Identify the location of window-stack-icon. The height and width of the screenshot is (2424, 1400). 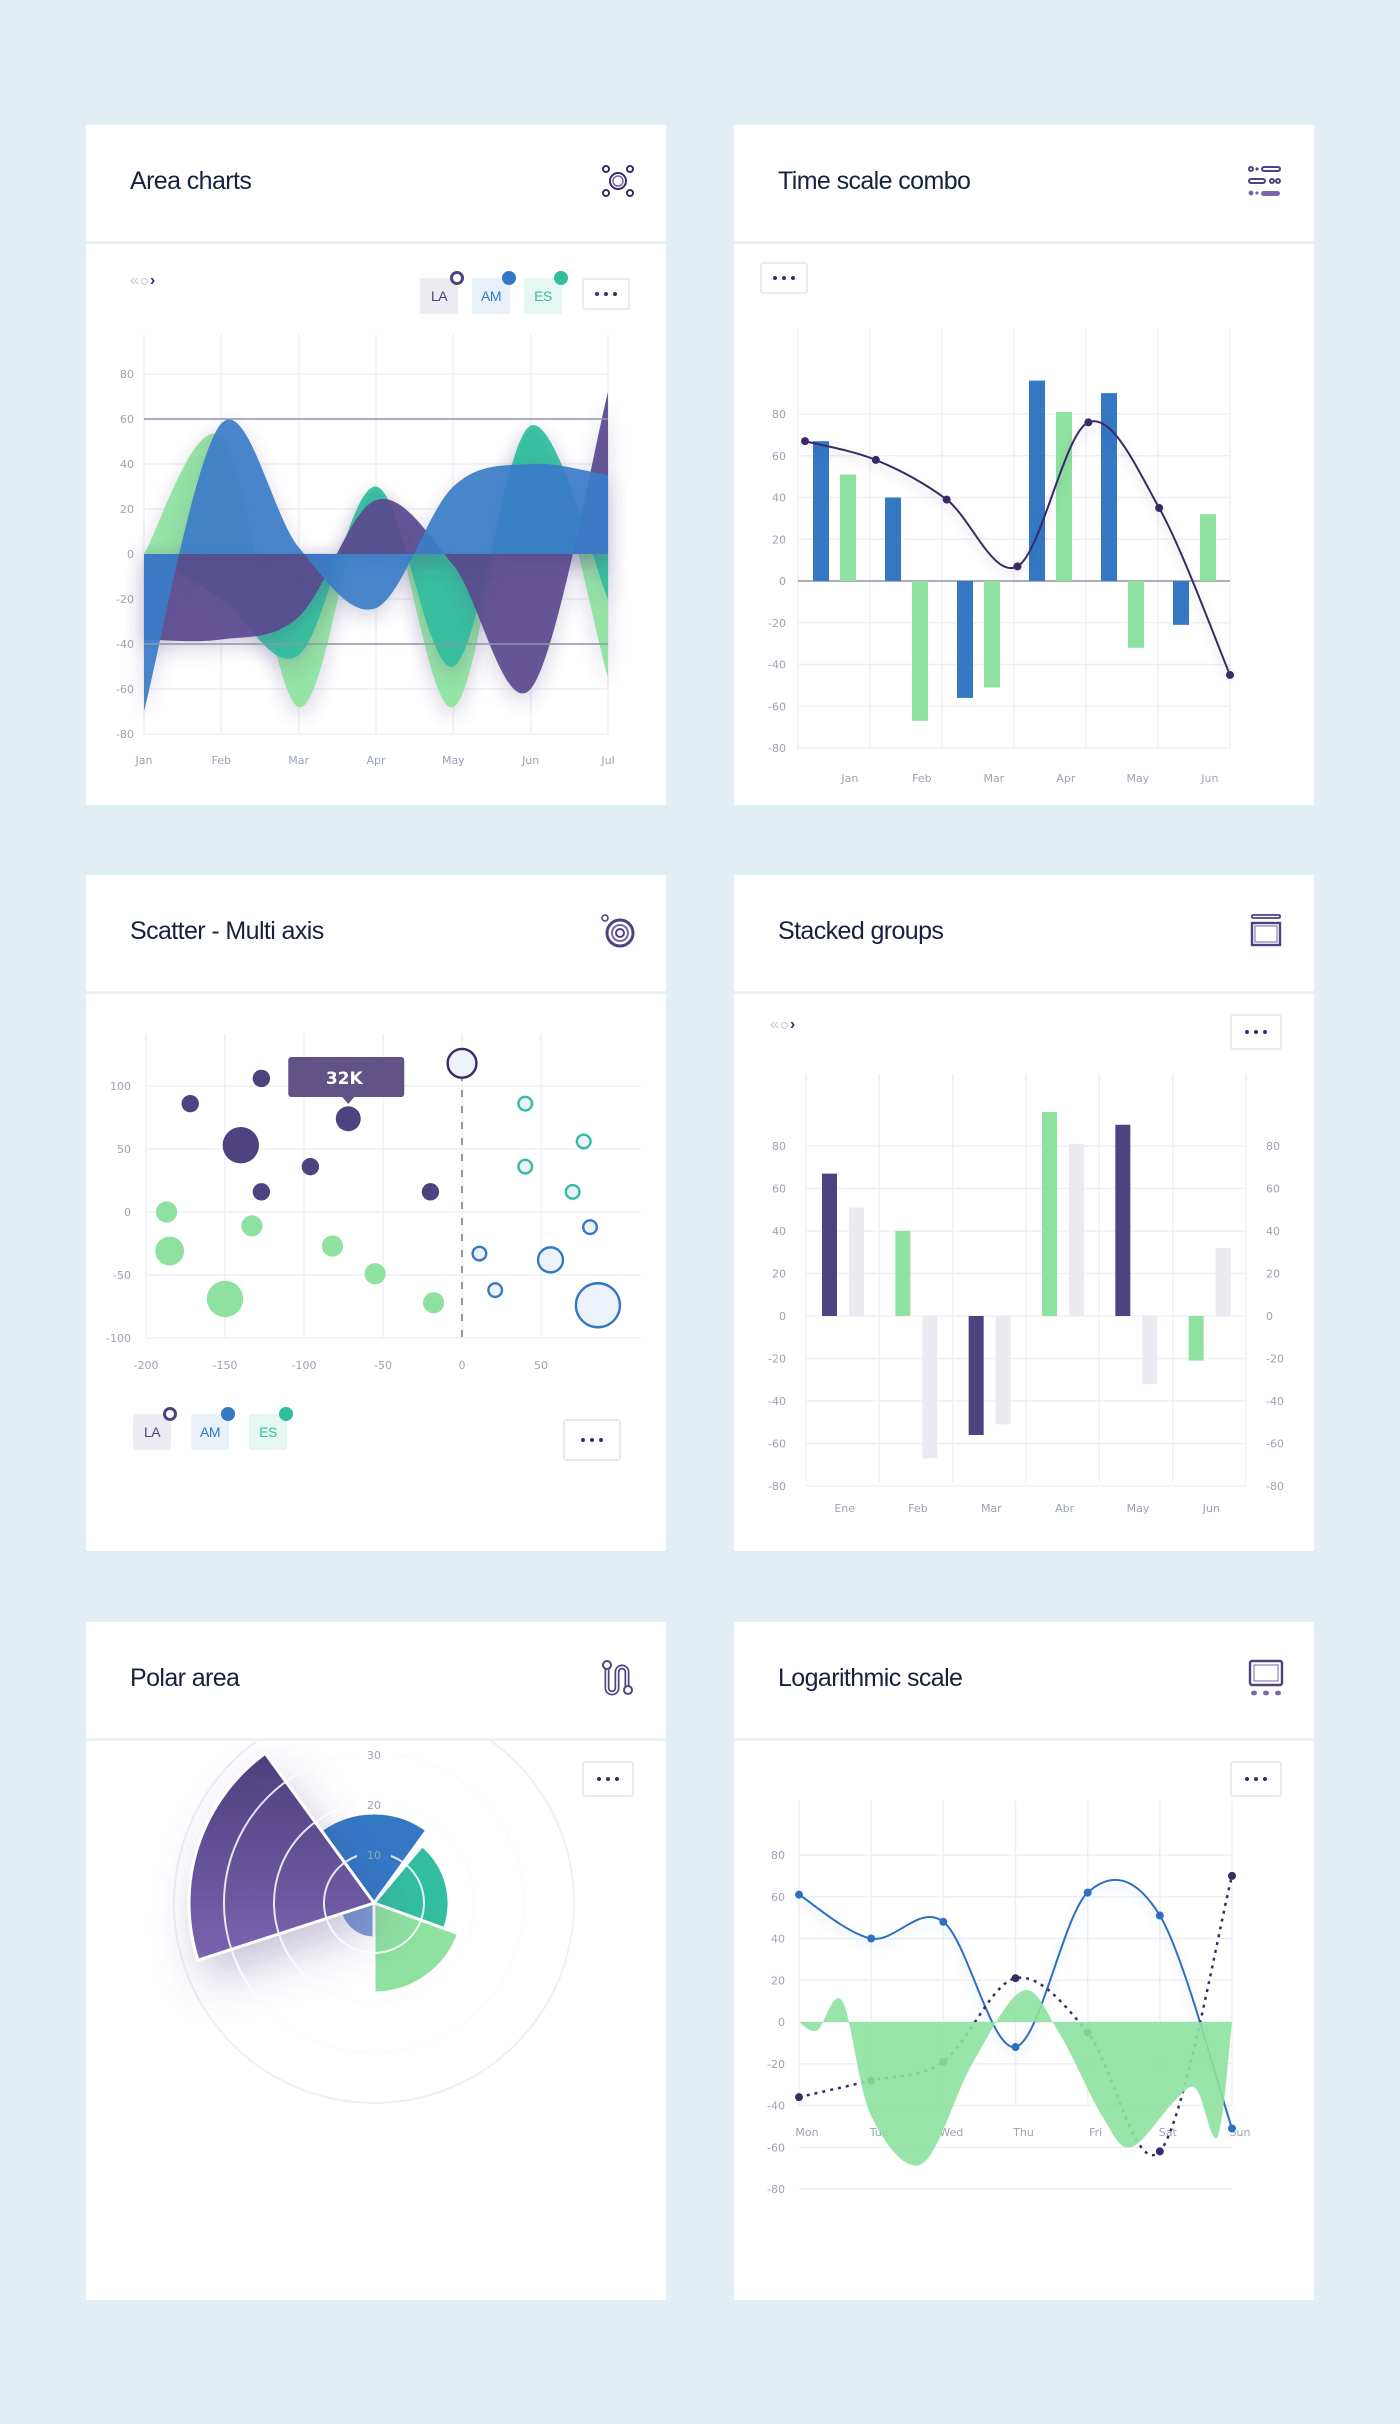
(1266, 931).